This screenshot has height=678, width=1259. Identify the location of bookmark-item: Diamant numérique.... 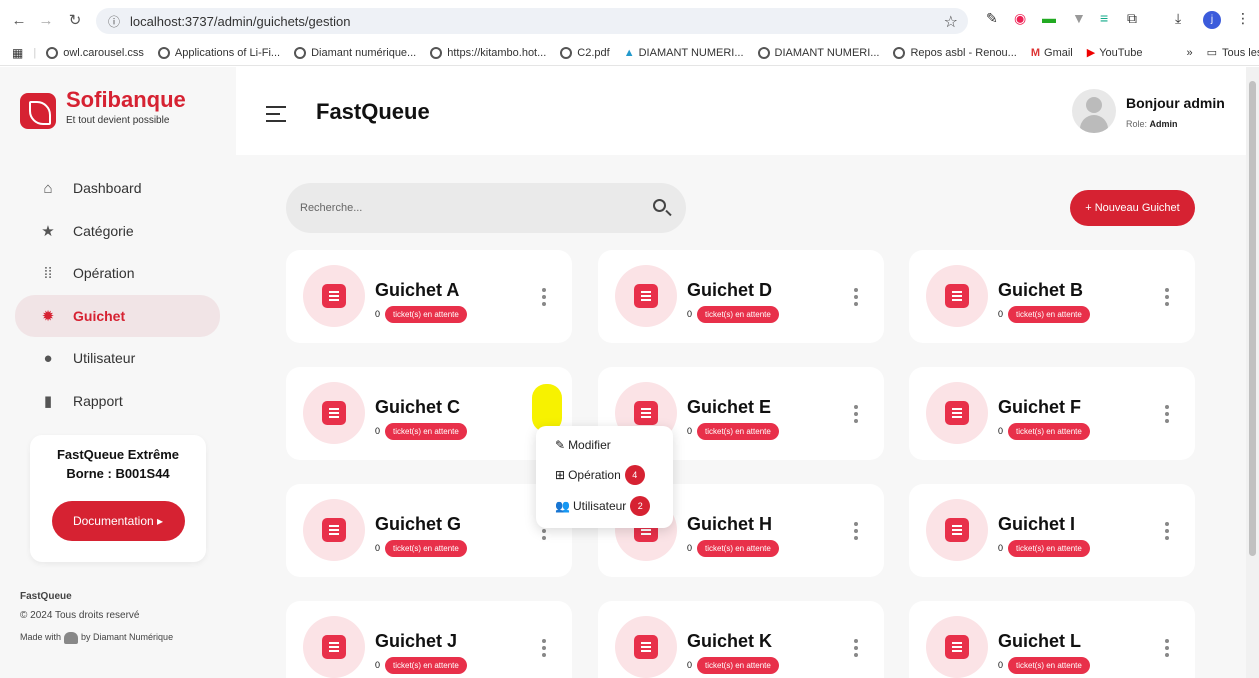
(355, 52).